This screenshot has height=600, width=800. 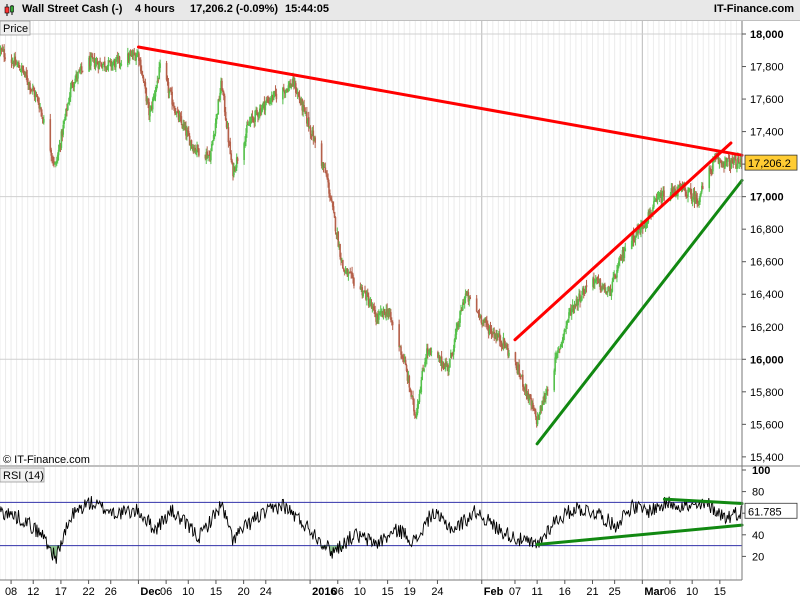 I want to click on x-tick-label: 17, so click(x=61, y=592).